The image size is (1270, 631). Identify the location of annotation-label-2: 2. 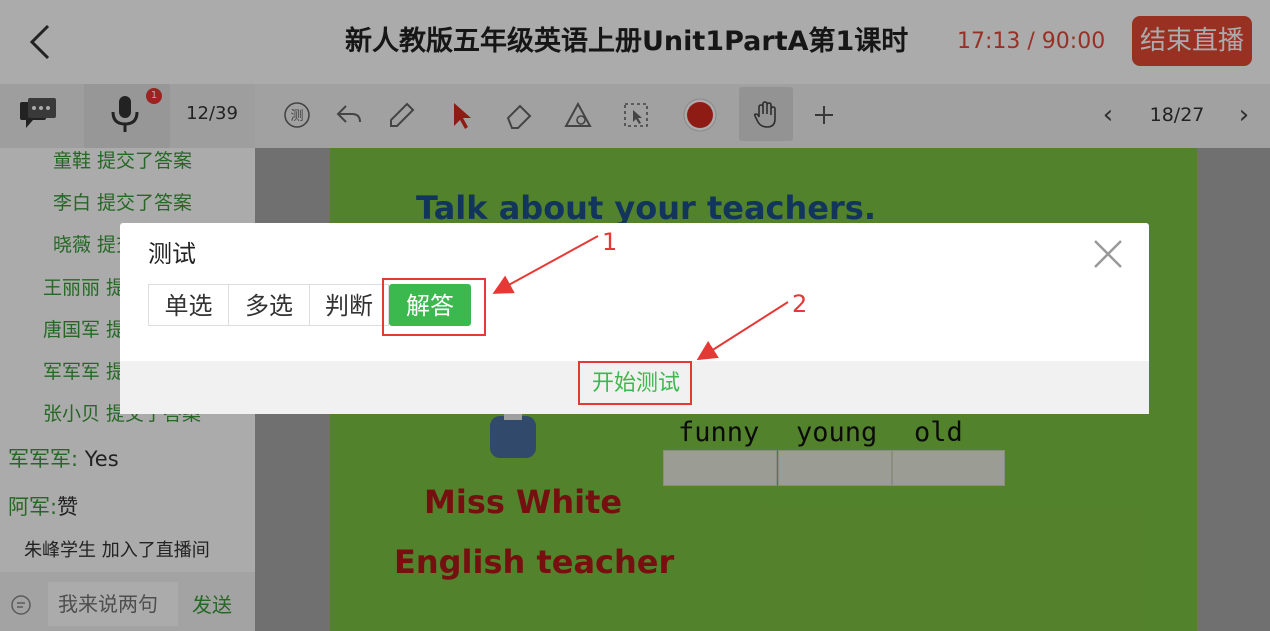
(800, 304).